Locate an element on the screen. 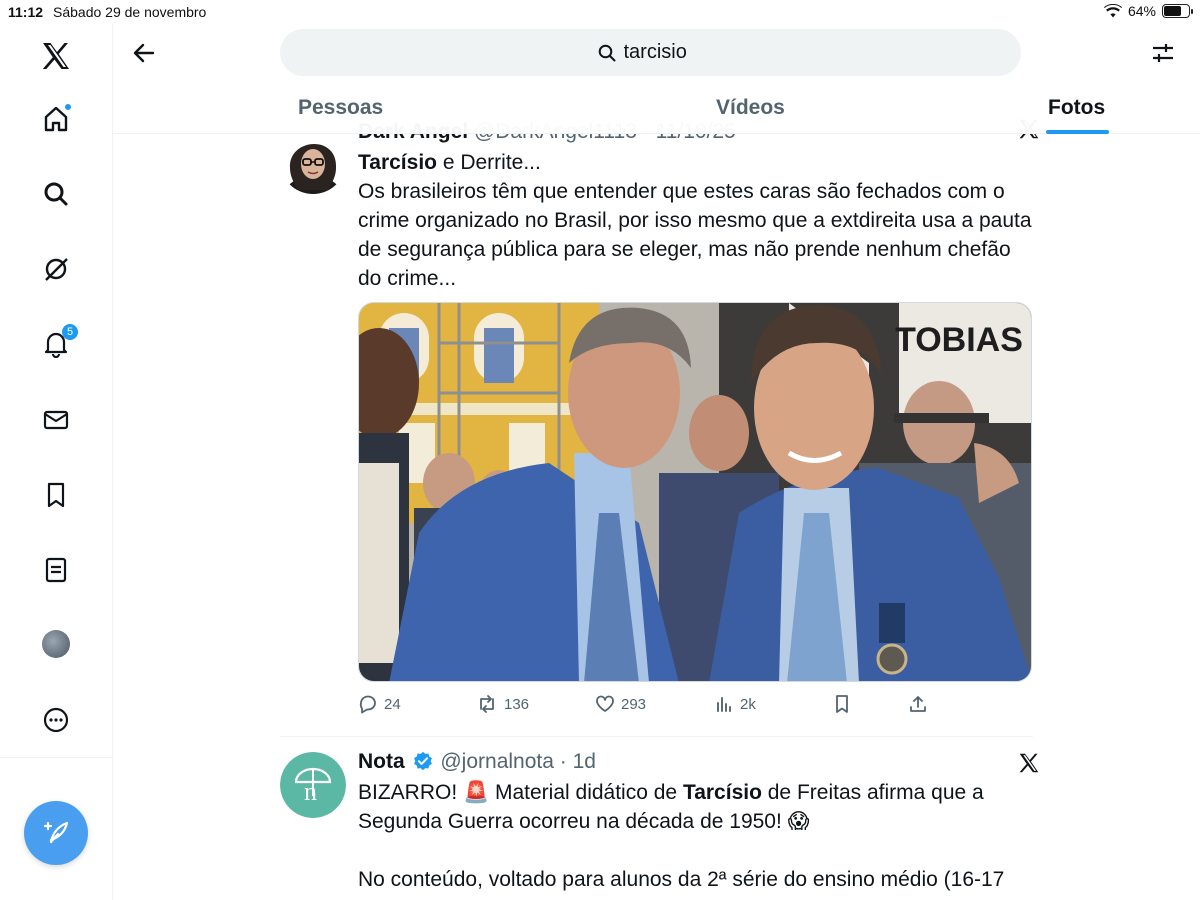  status-right: 64% is located at coordinates (1148, 11).